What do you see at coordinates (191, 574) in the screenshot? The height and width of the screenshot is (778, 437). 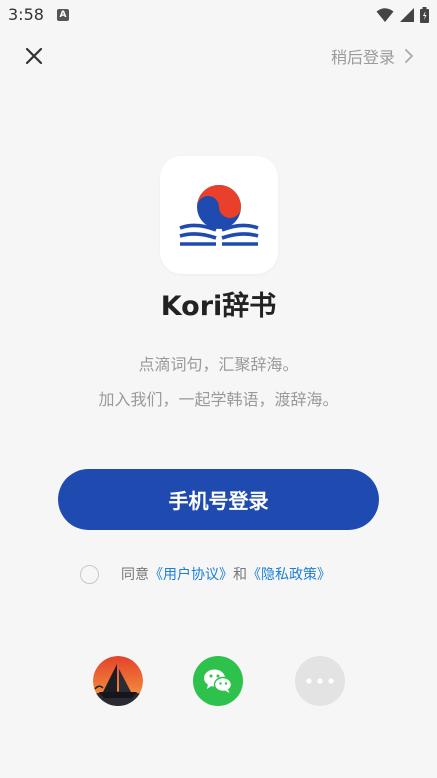 I see `user-agreement-link: 《用户协议》` at bounding box center [191, 574].